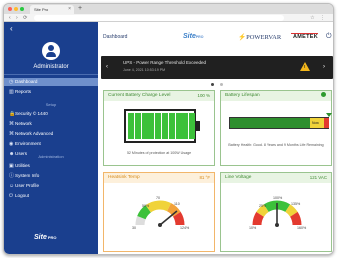 Image resolution: width=338 pixels, height=258 pixels. What do you see at coordinates (204, 177) in the screenshot?
I see `card-status: 81 °F` at bounding box center [204, 177].